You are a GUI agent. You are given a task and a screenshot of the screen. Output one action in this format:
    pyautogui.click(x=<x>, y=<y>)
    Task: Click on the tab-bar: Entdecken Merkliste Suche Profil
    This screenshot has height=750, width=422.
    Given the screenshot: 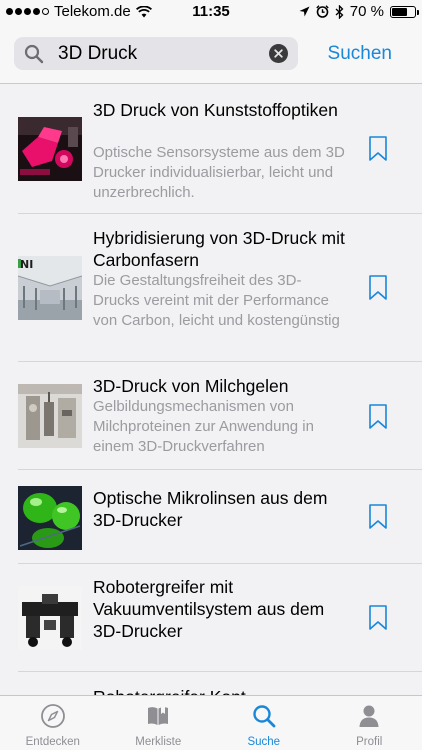 What is the action you would take?
    pyautogui.click(x=211, y=722)
    